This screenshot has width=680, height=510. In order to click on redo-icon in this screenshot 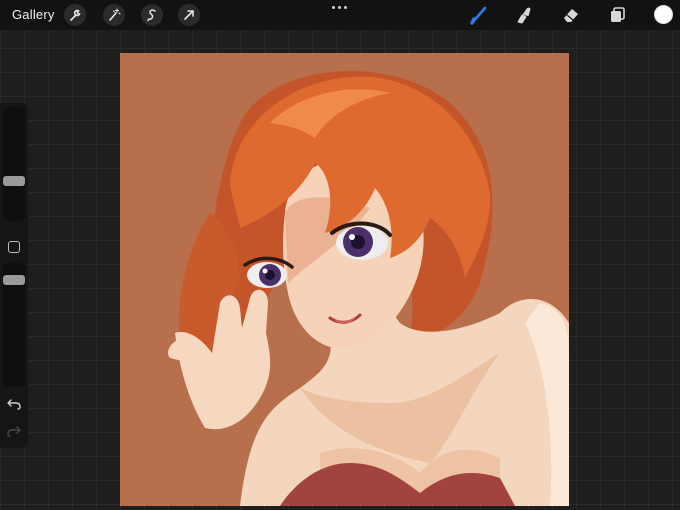, I will do `click(14, 431)`.